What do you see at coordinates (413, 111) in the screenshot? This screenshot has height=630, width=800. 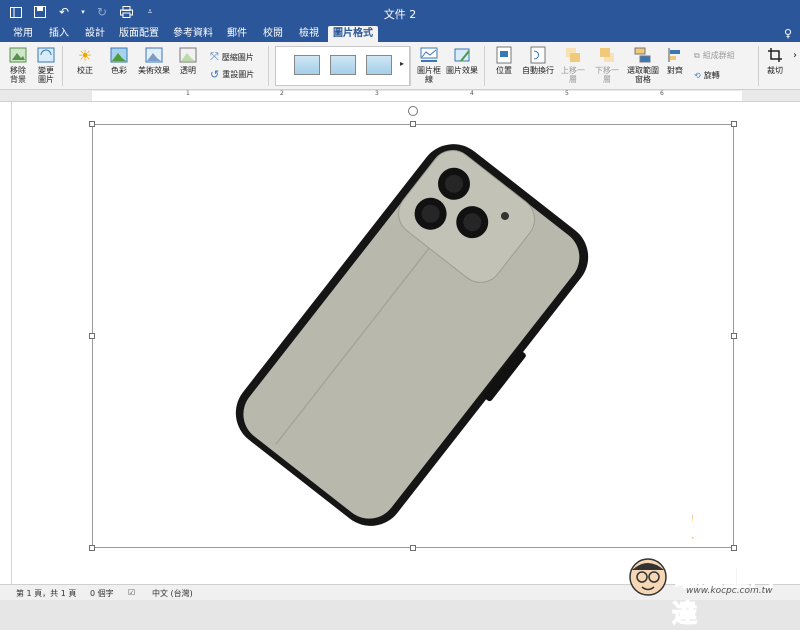 I see `rotate-handle` at bounding box center [413, 111].